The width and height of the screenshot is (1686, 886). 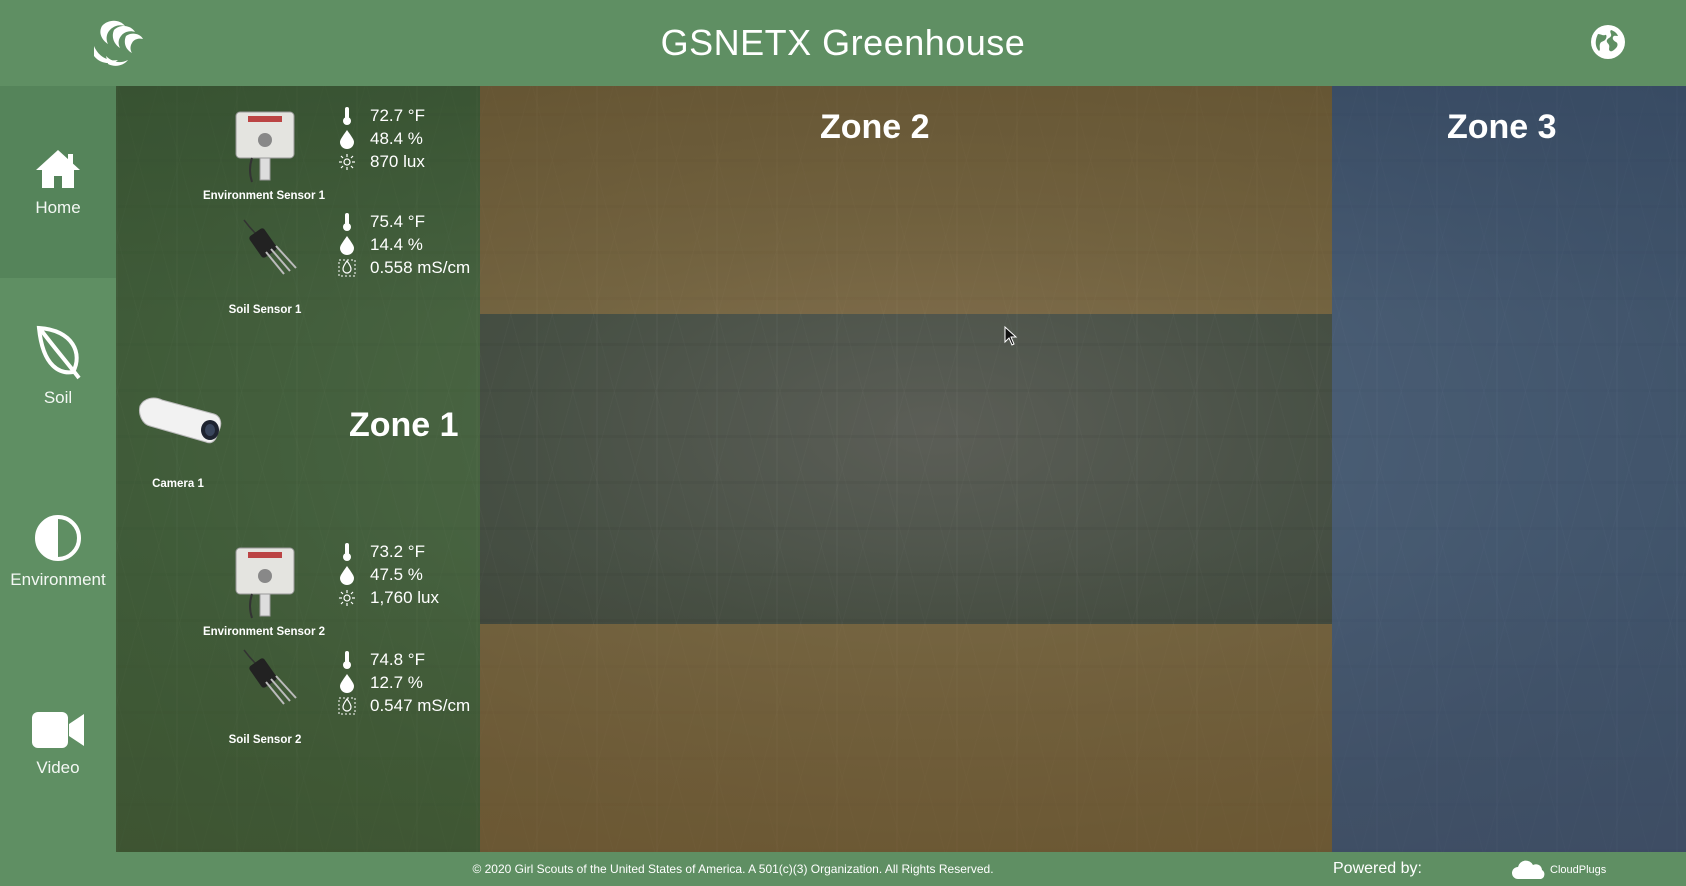 I want to click on sidebar-item-video: Video, so click(x=58, y=758).